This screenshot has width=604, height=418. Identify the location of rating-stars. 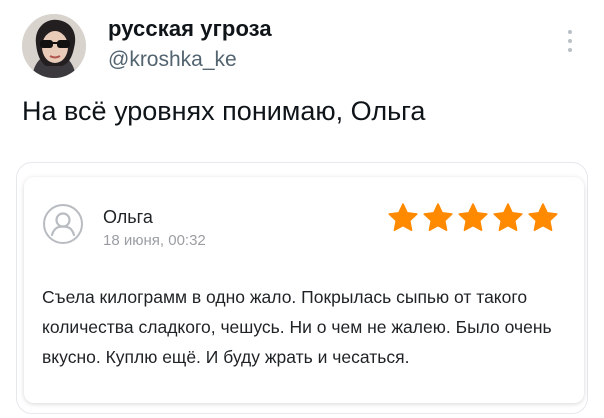
(473, 218).